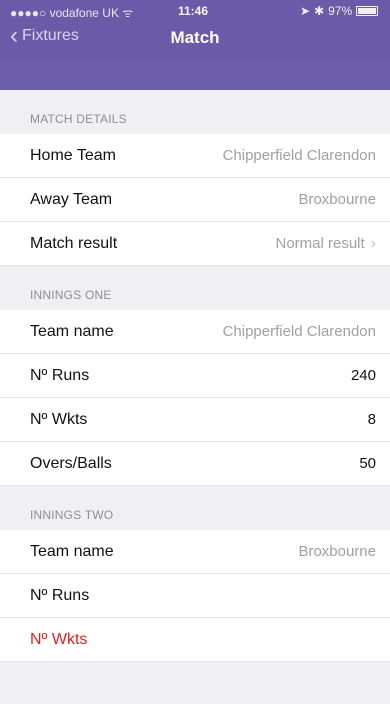  Describe the element at coordinates (74, 243) in the screenshot. I see `row-label: Match result` at that location.